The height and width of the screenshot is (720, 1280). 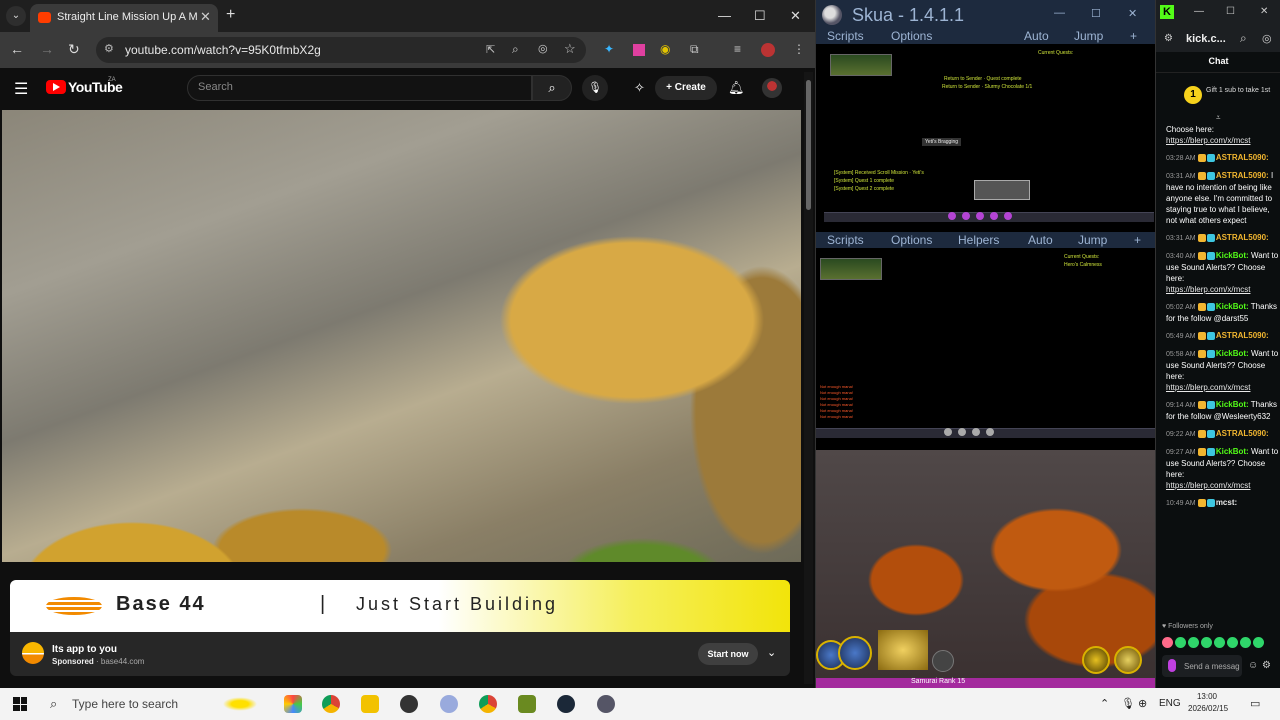 I want to click on skua-auto-menu-2: Auto, so click(x=1040, y=240).